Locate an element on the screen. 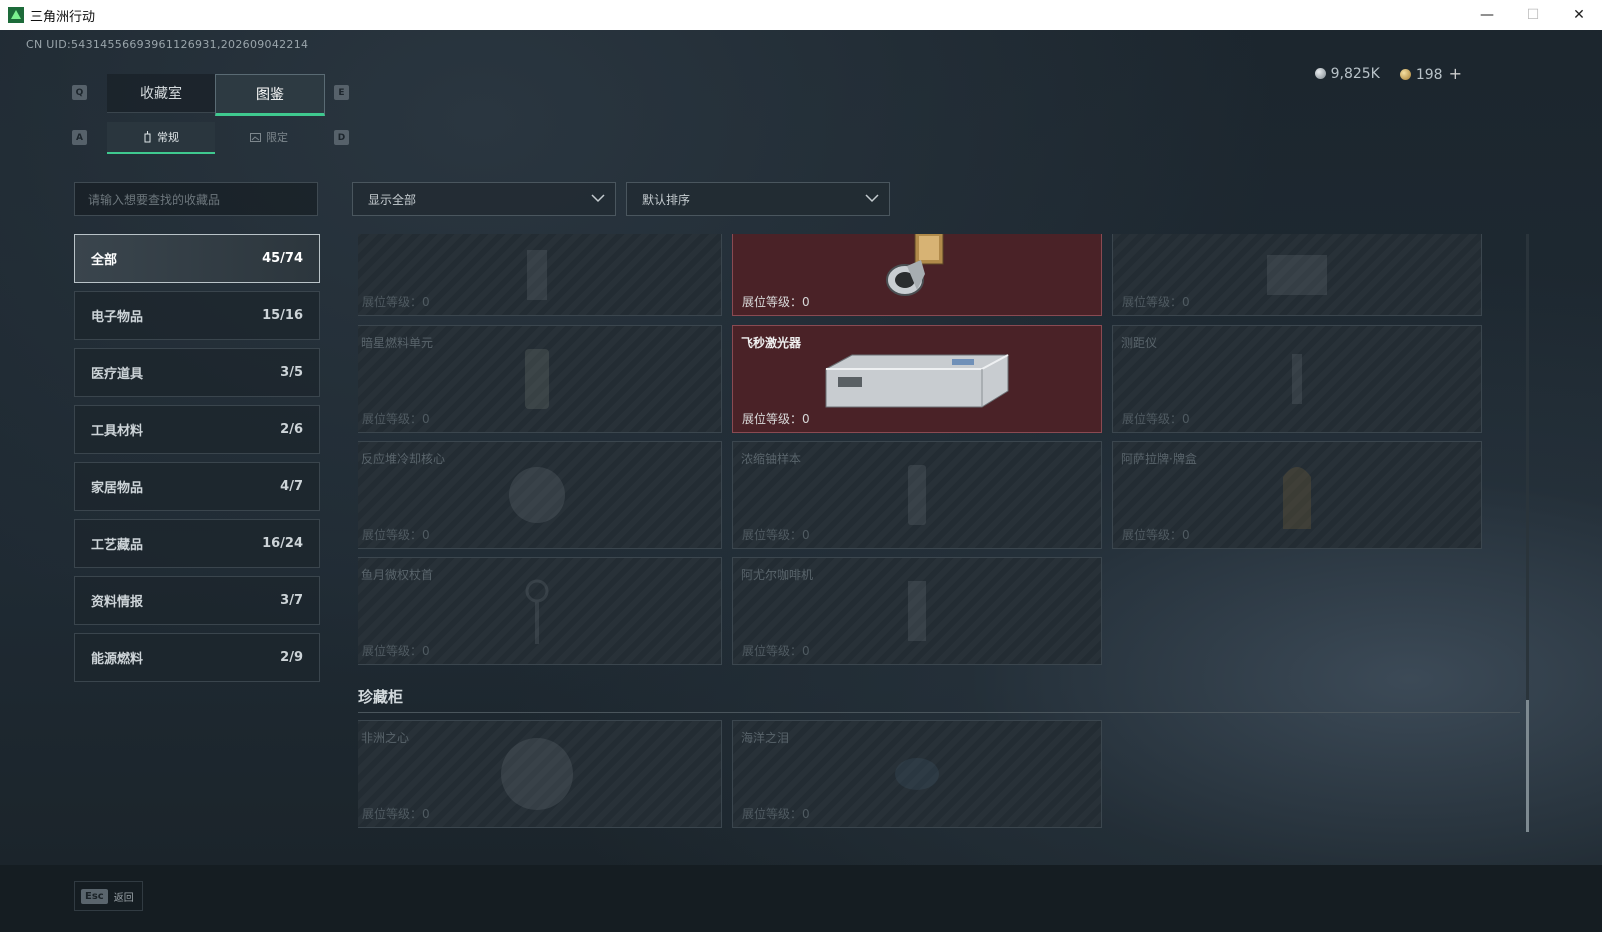 This screenshot has height=932, width=1602. player-uid: CN UID:54314556693961126931,202609042214 is located at coordinates (167, 44).